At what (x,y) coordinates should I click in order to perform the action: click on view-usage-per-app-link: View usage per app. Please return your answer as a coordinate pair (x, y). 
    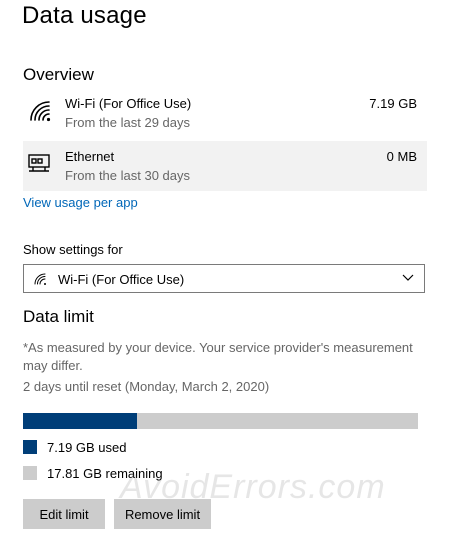
    Looking at the image, I should click on (80, 202).